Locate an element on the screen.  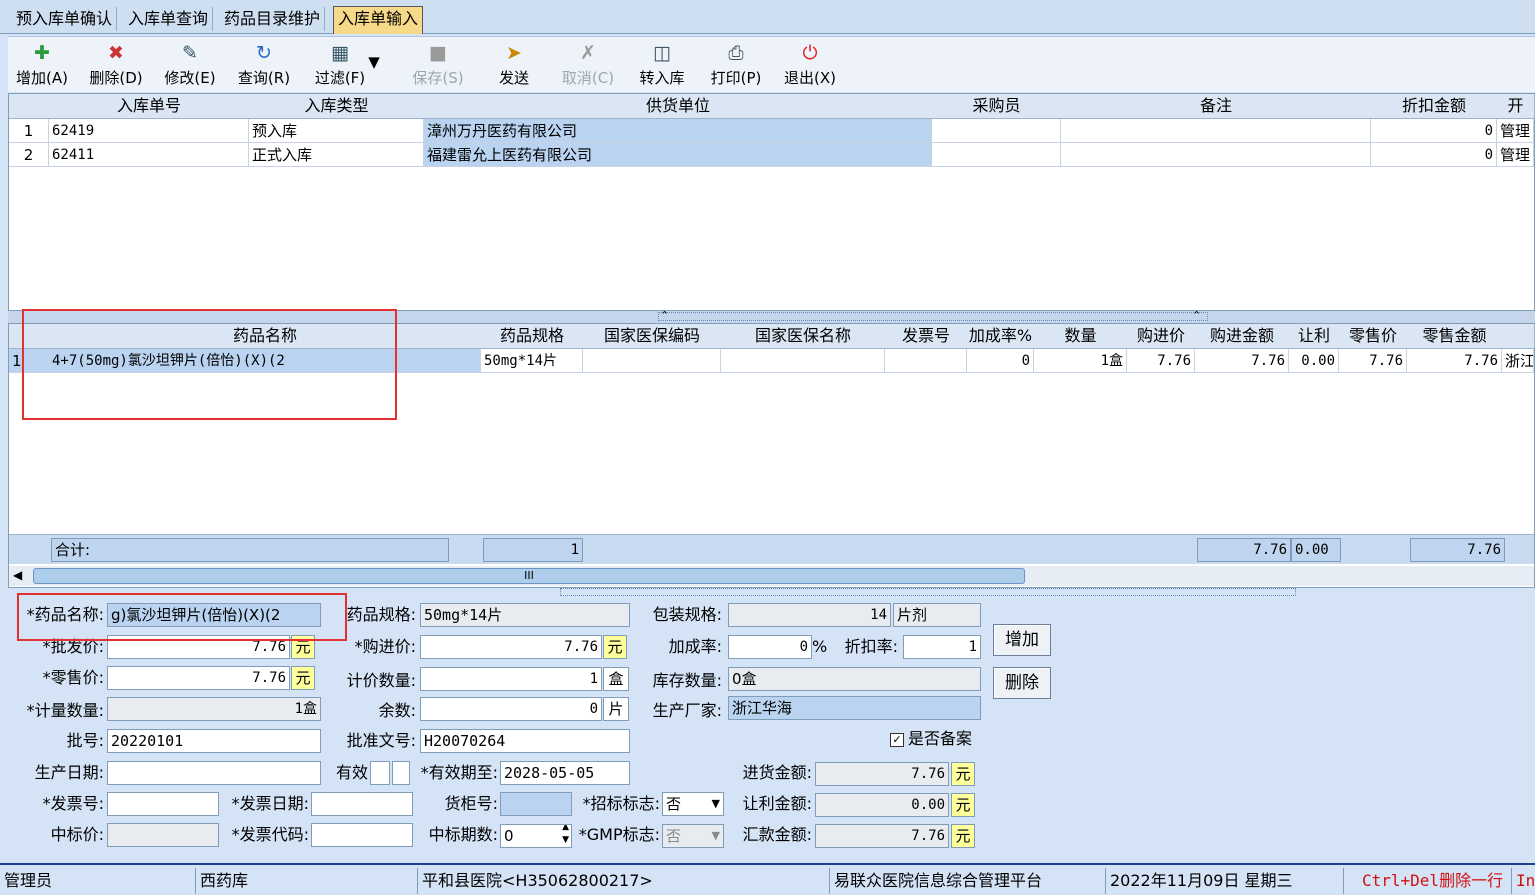
column-header: 入库类型 is located at coordinates (337, 106).